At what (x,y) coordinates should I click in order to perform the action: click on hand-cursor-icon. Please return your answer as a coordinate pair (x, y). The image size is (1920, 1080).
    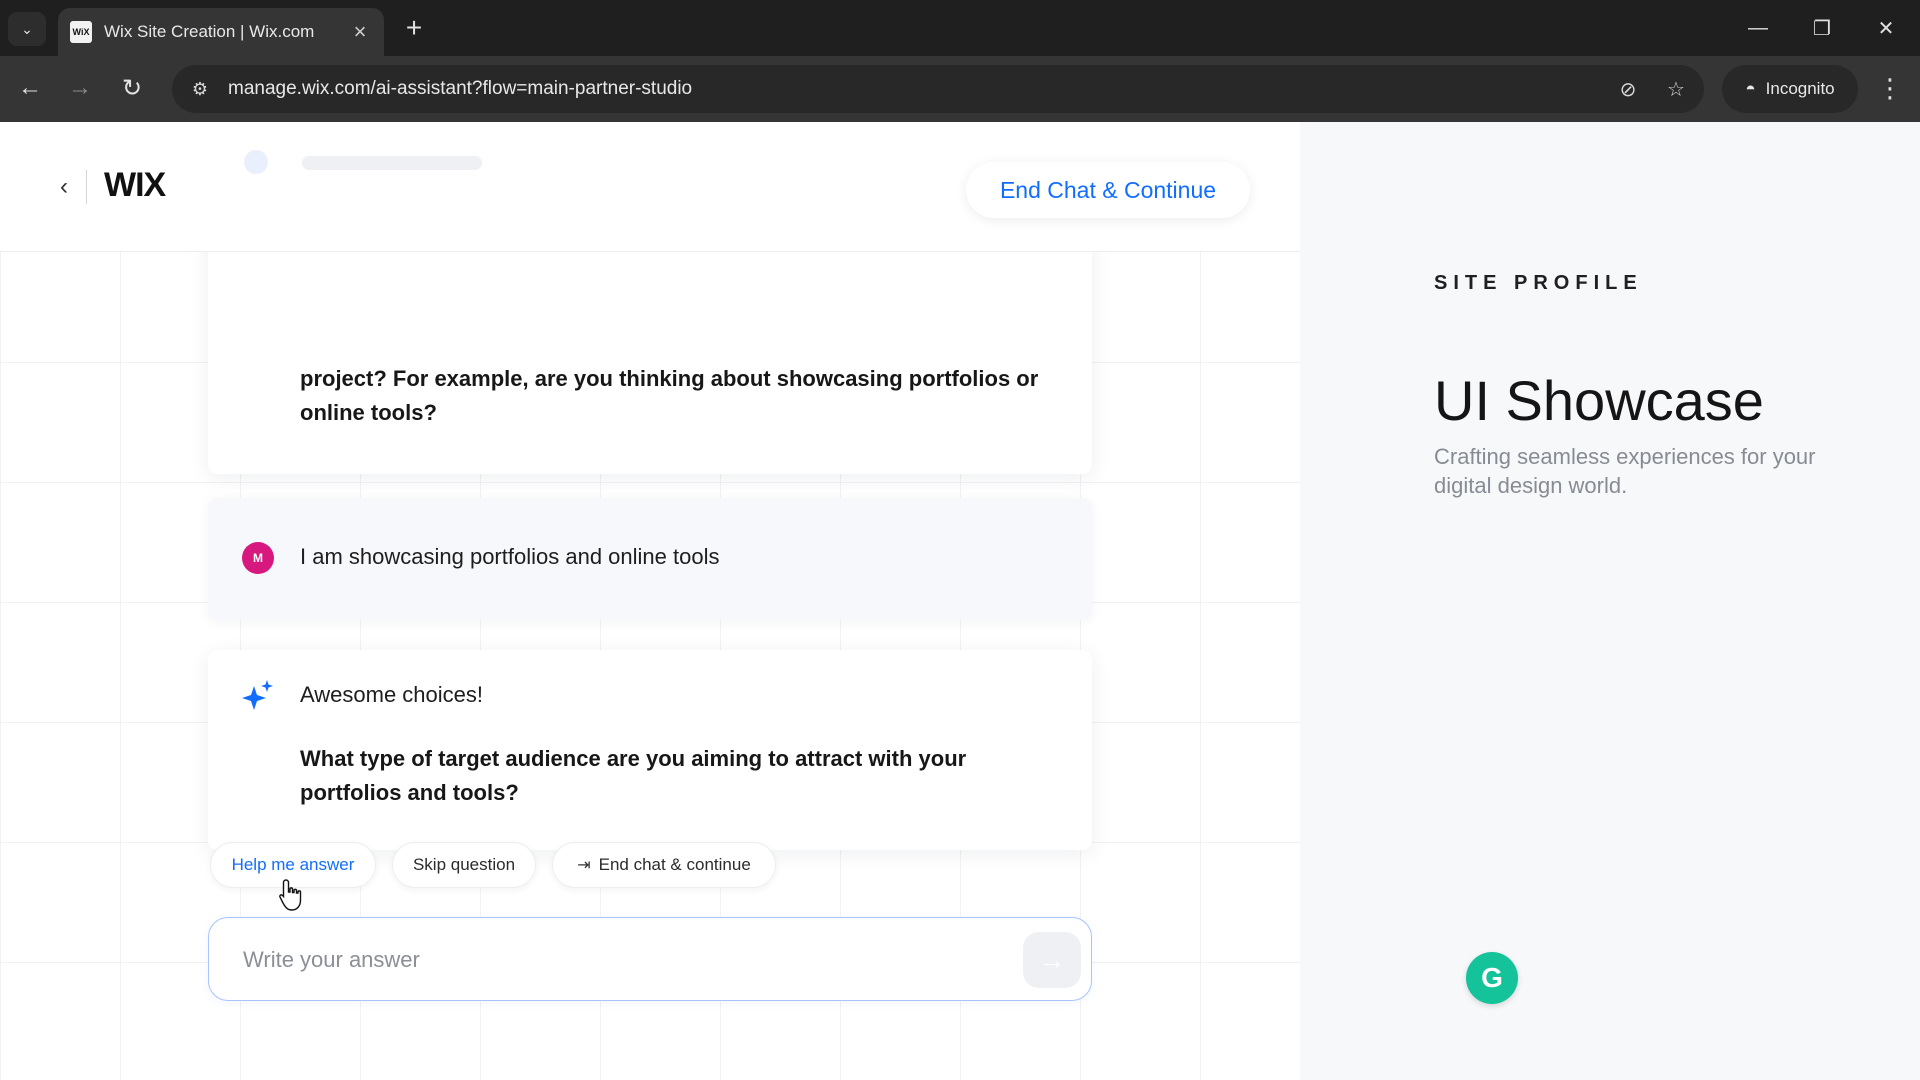
    Looking at the image, I should click on (290, 895).